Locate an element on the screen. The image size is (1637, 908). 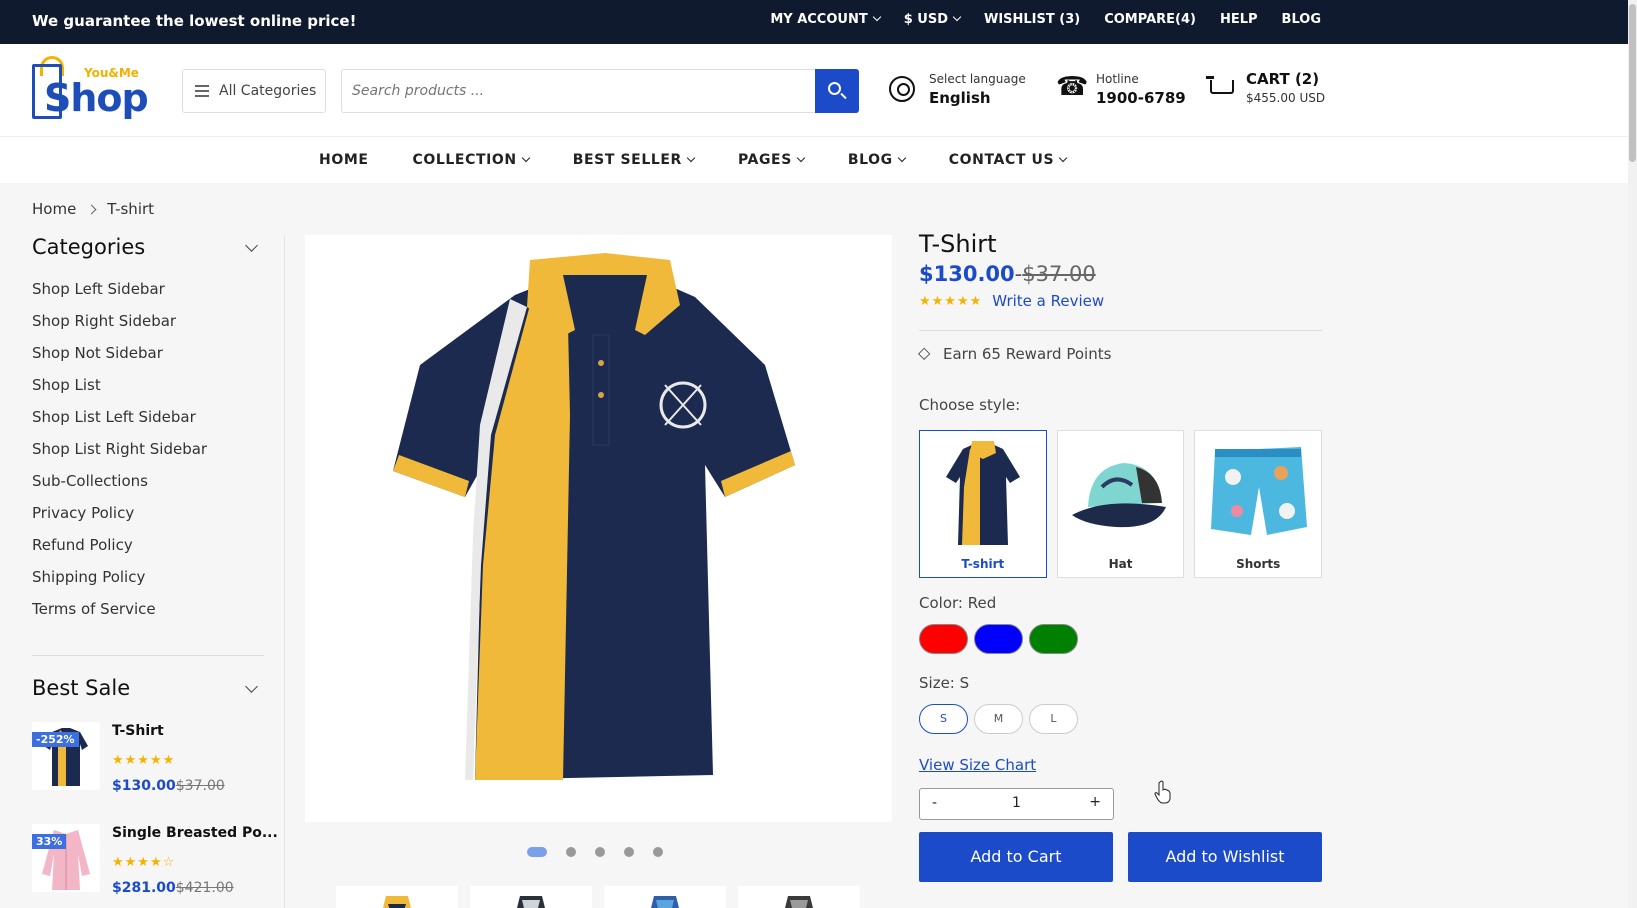
style-option-tshirt: T-shirt is located at coordinates (983, 504).